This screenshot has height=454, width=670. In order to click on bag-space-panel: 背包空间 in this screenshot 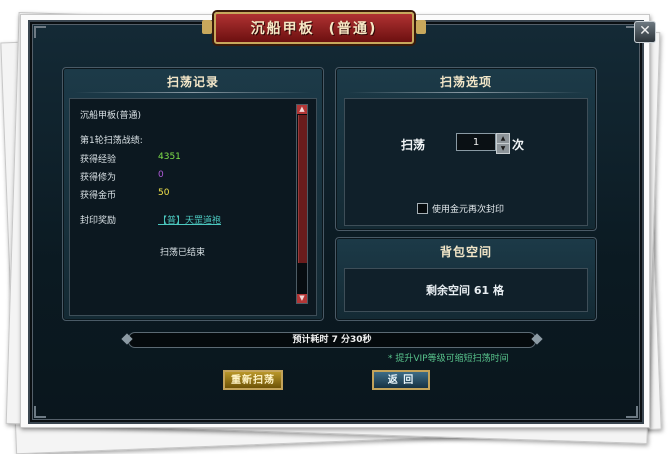, I will do `click(466, 279)`.